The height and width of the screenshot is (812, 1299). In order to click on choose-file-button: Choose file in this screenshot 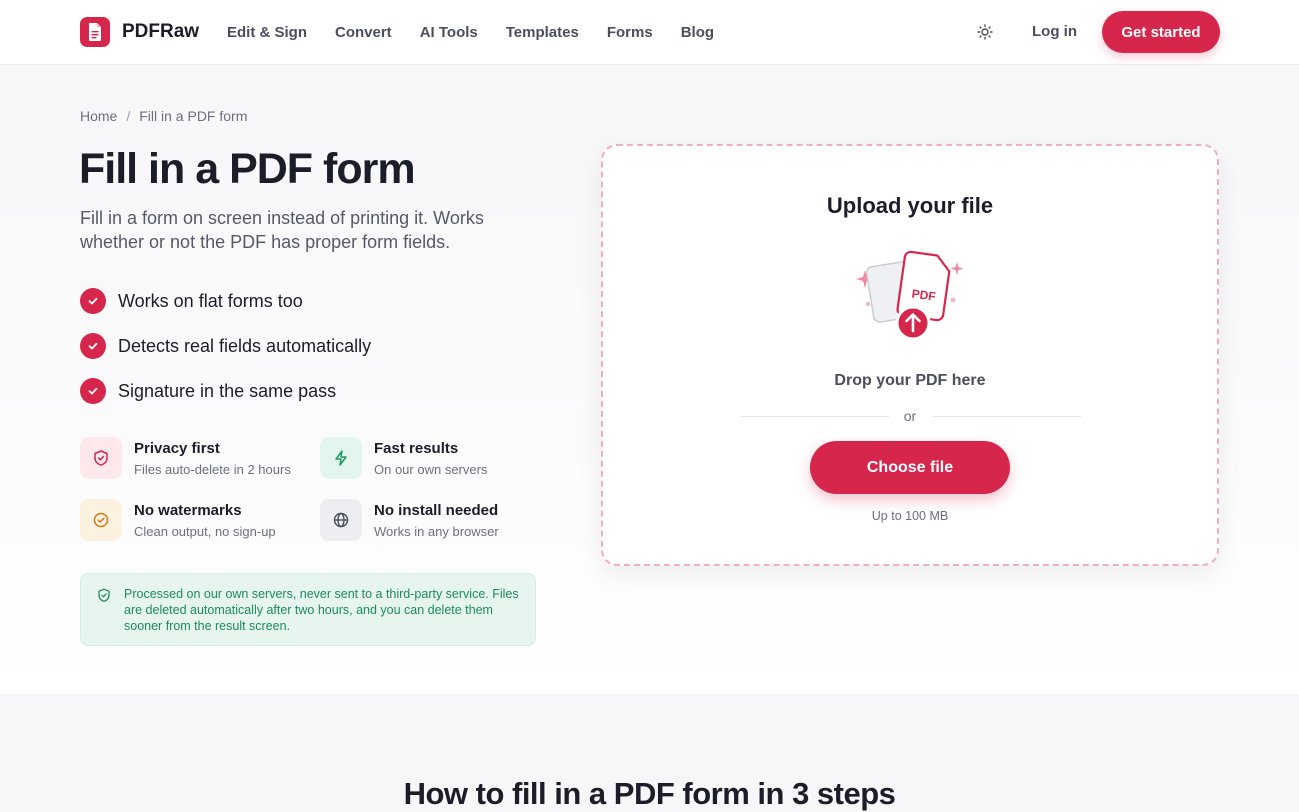, I will do `click(910, 467)`.